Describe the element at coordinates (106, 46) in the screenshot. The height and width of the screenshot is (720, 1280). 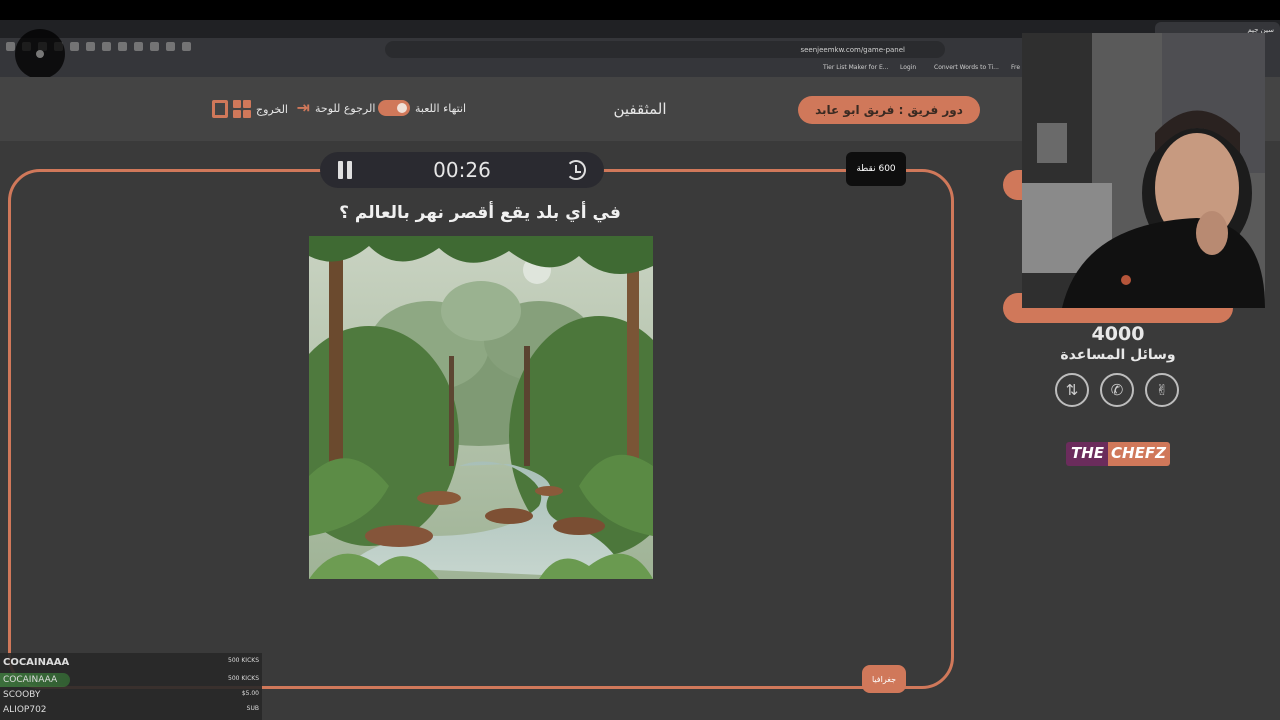
I see `download-icon` at that location.